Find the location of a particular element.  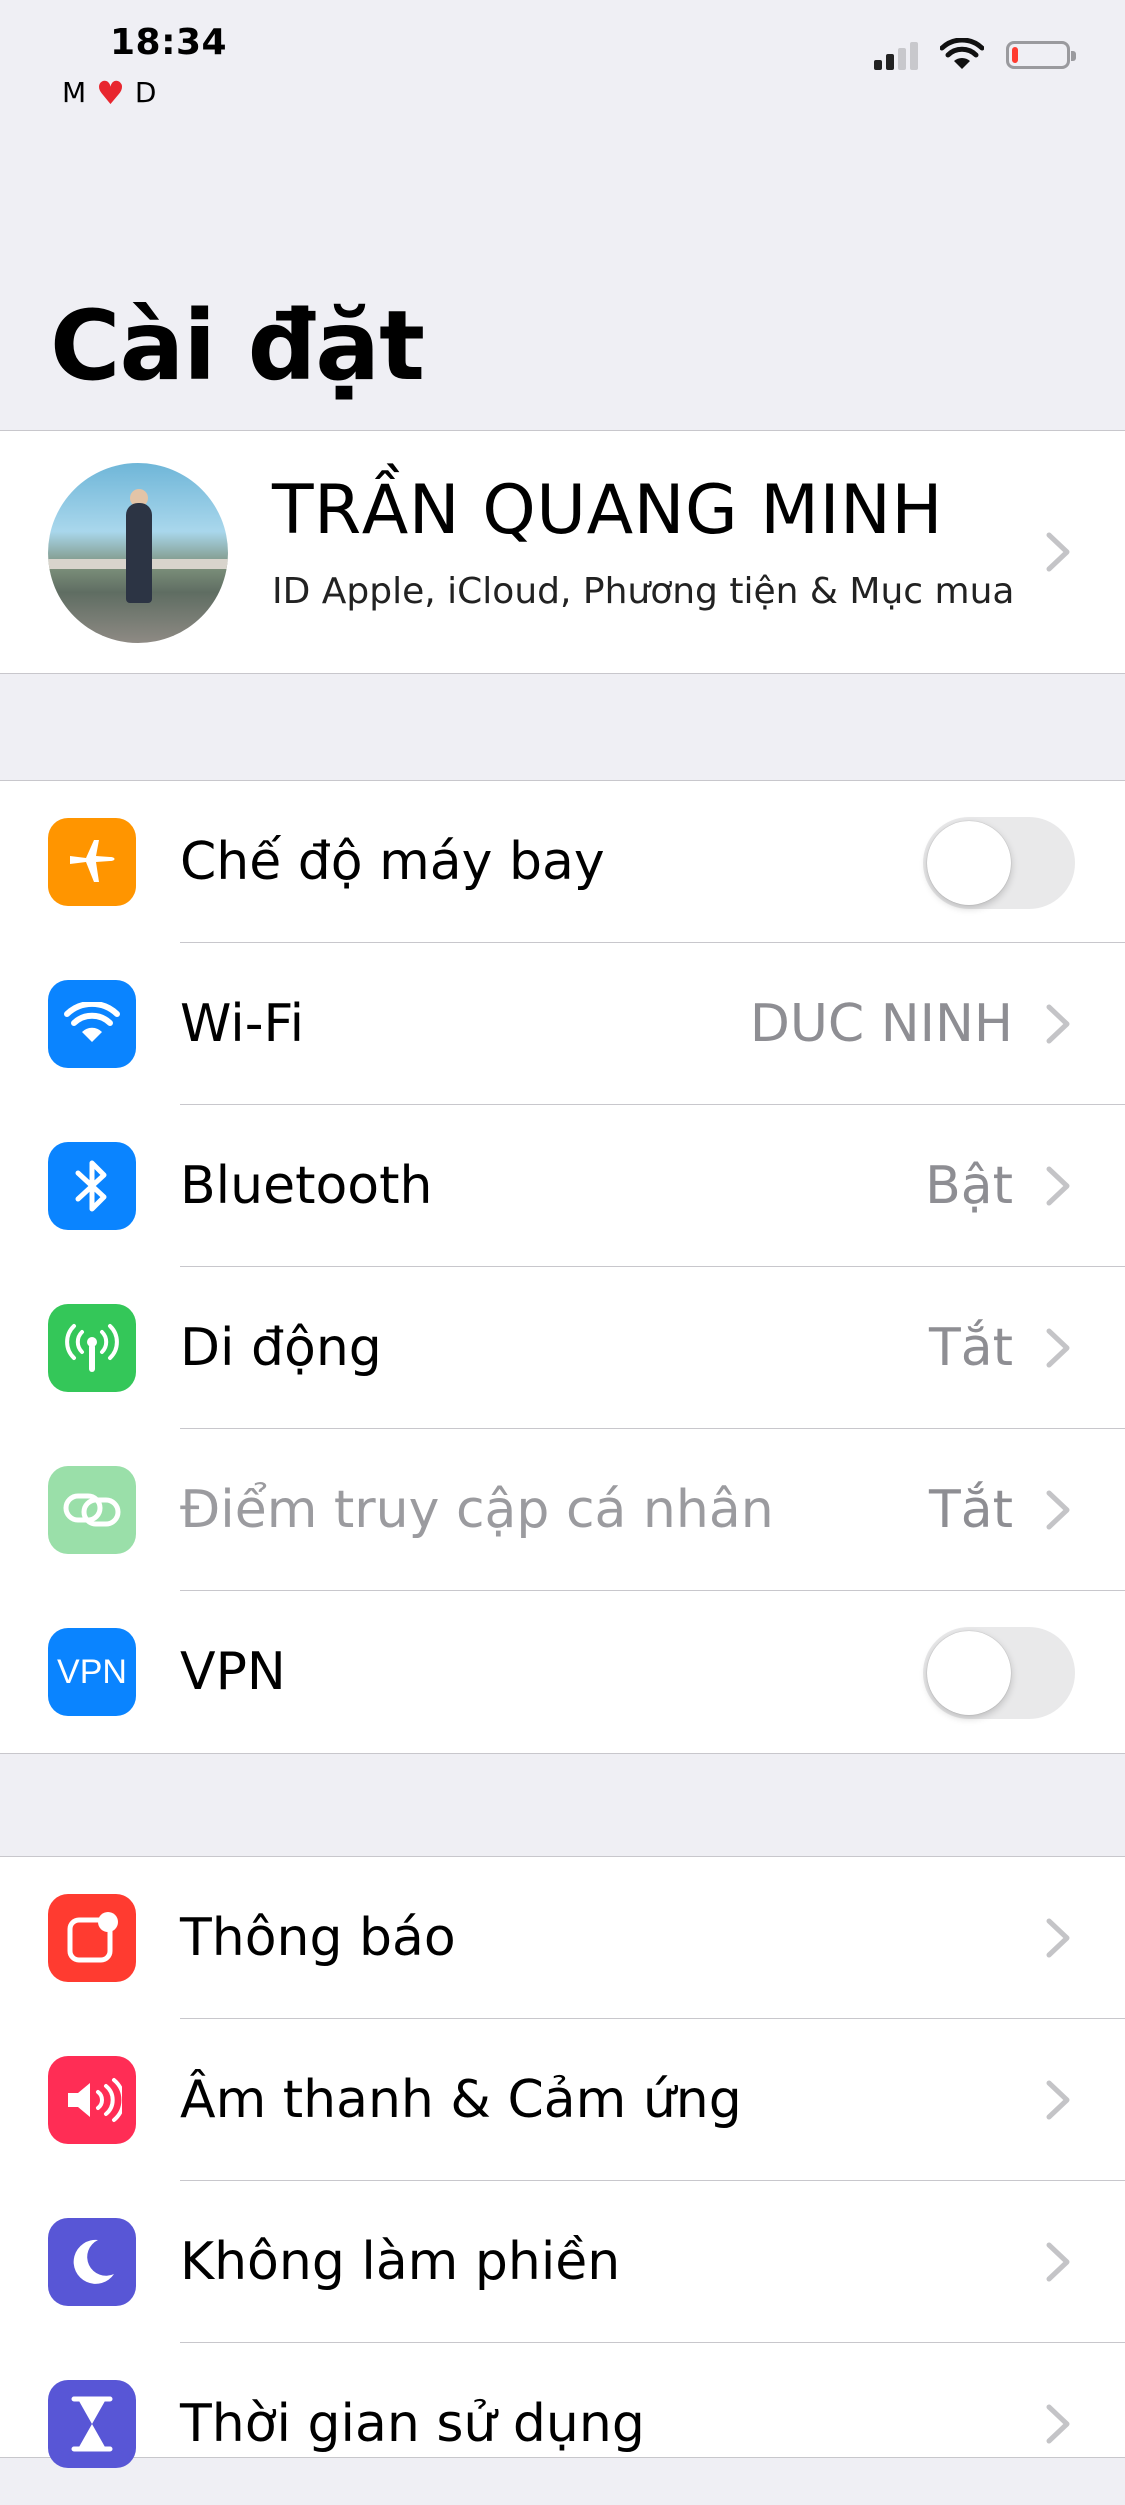

battery-level is located at coordinates (1015, 55).